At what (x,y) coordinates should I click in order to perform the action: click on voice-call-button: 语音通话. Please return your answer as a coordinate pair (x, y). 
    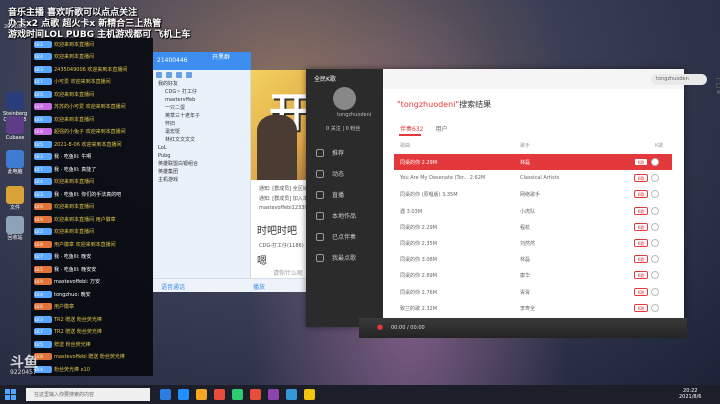
    Looking at the image, I should click on (173, 286).